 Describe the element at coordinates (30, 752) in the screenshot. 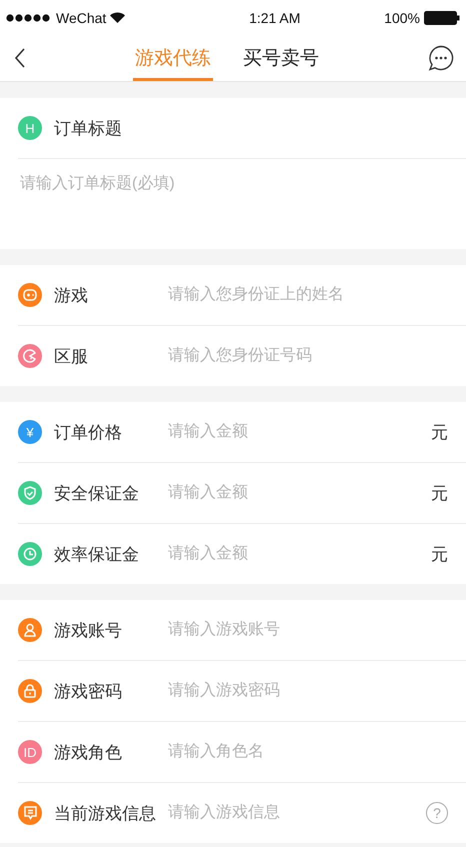

I see `letter-icon: ID` at that location.